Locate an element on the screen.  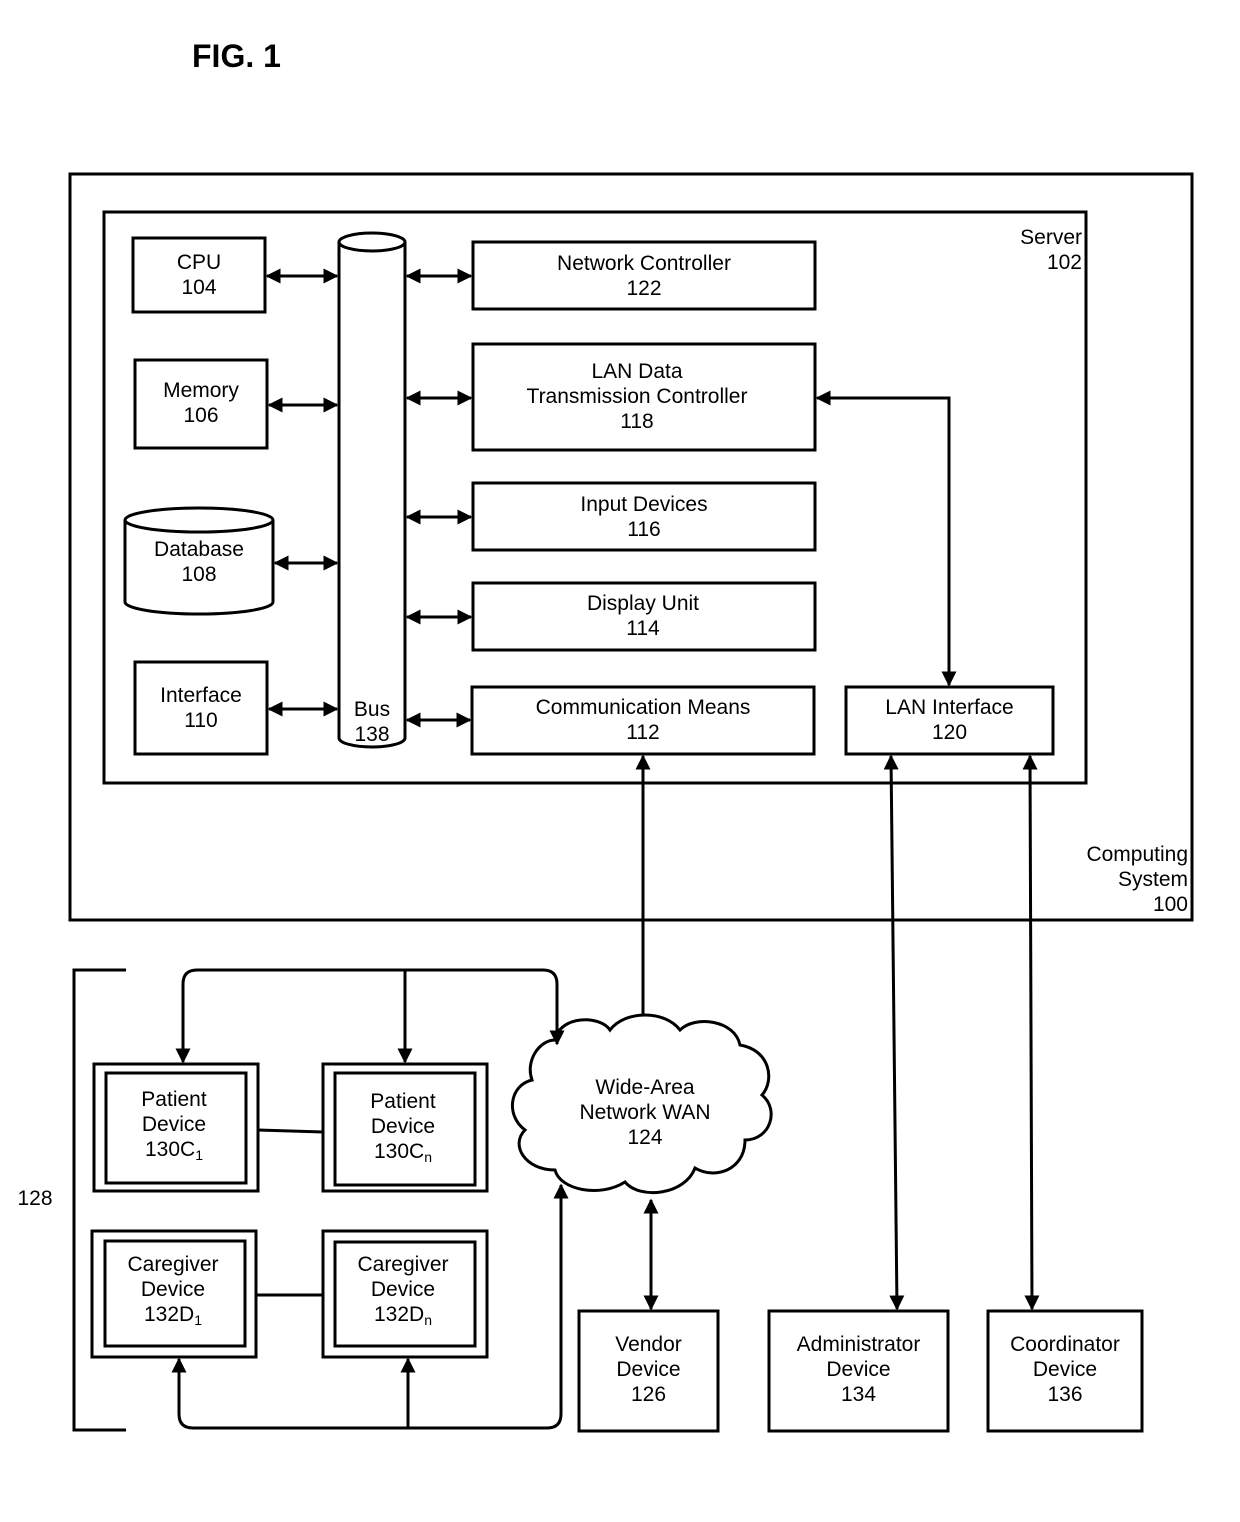
server-ref: 102 is located at coordinates (1064, 262).